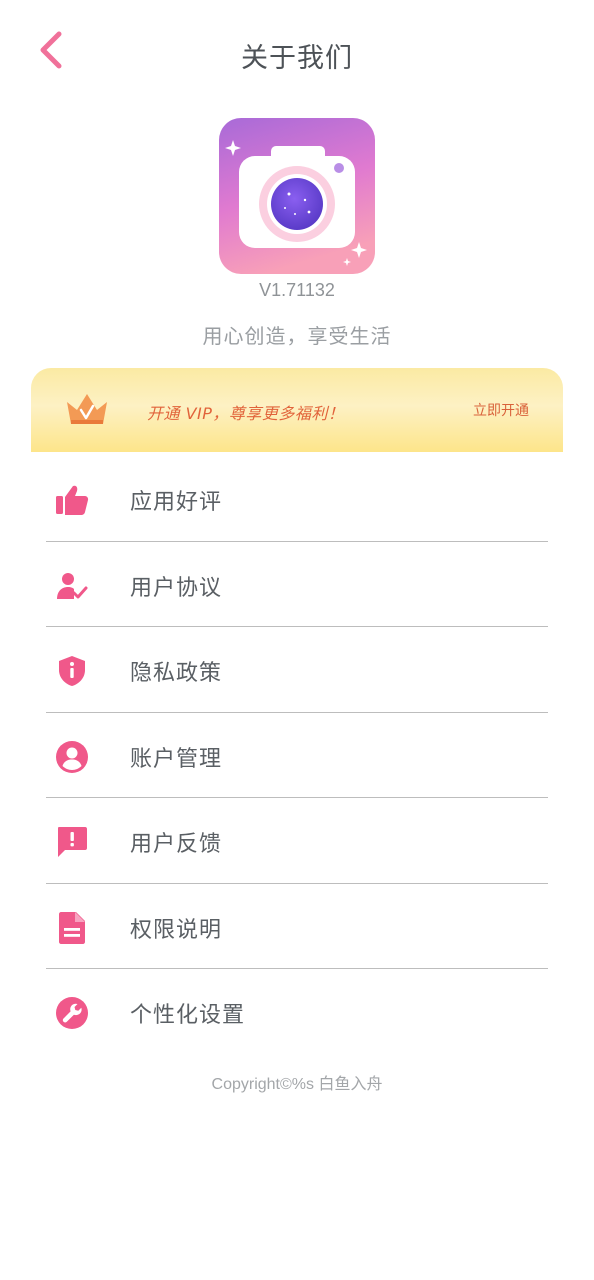 The width and height of the screenshot is (594, 1280). I want to click on account-circle-icon, so click(72, 757).